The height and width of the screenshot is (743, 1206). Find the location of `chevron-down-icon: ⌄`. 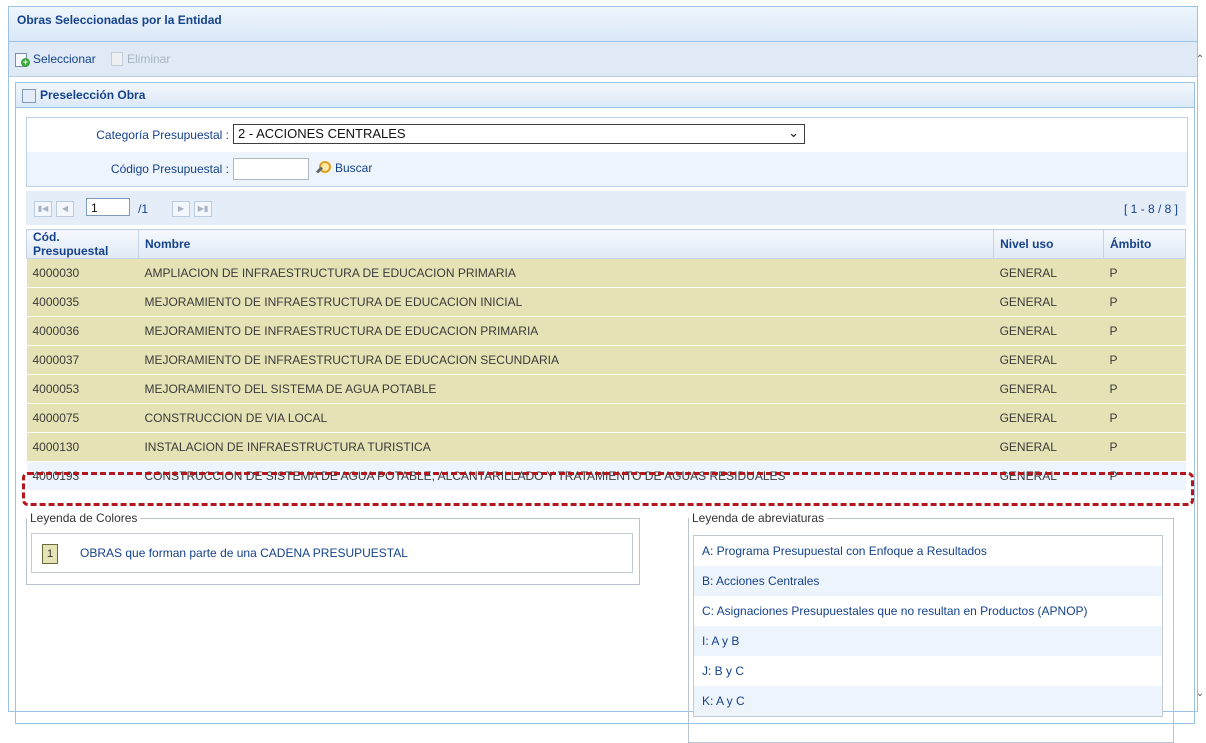

chevron-down-icon: ⌄ is located at coordinates (793, 132).